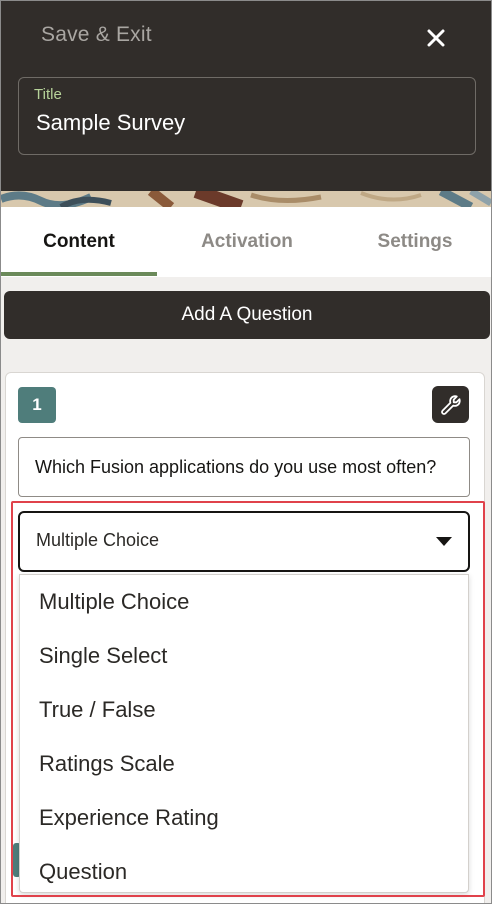  Describe the element at coordinates (244, 872) in the screenshot. I see `option-question: Question` at that location.